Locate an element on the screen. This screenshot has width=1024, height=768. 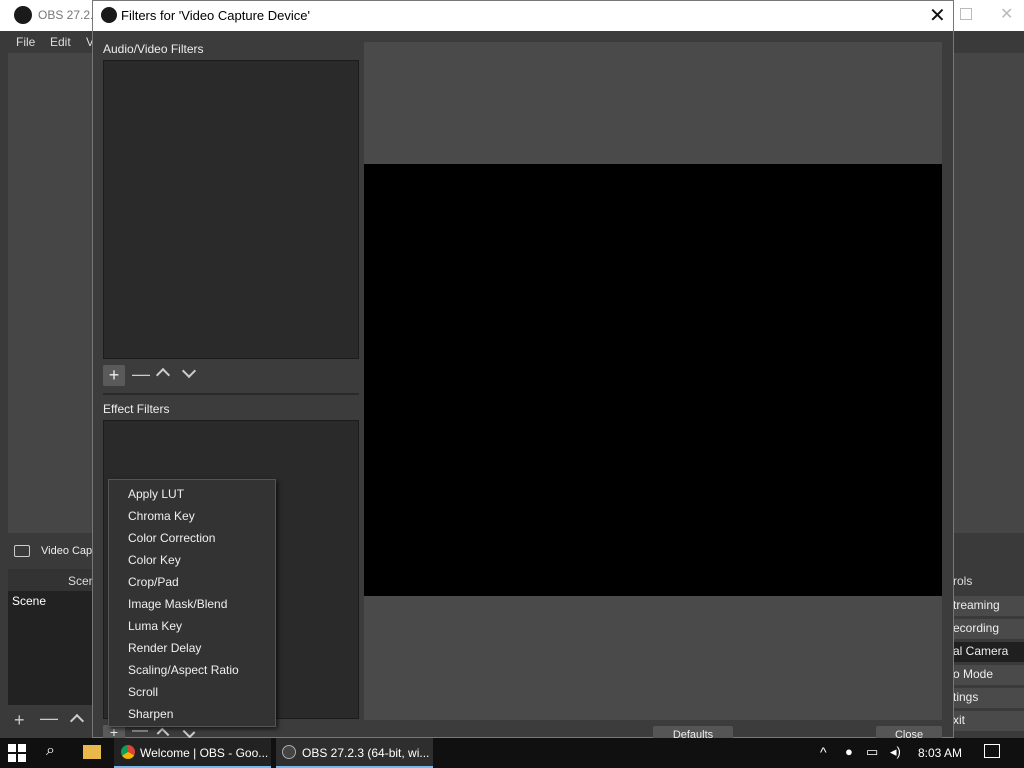
main-window-title: OBS 27.2.3 is located at coordinates (69, 15).